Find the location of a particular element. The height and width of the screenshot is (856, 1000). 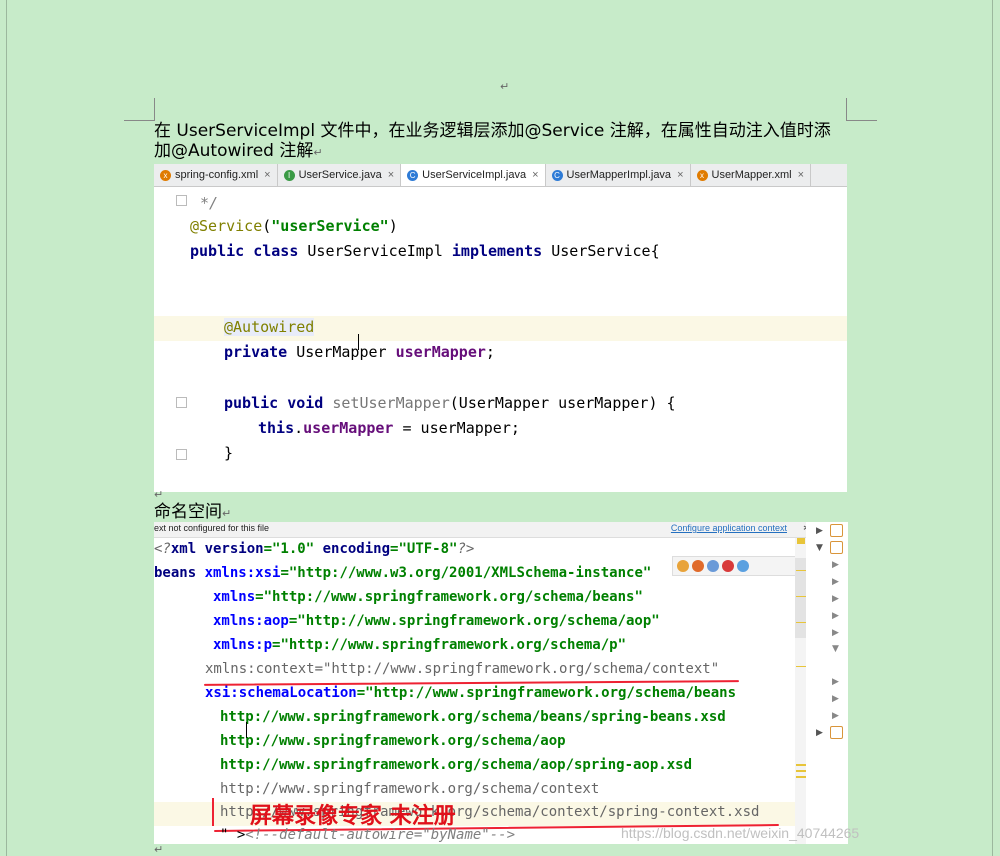

ie-icon is located at coordinates (743, 566).